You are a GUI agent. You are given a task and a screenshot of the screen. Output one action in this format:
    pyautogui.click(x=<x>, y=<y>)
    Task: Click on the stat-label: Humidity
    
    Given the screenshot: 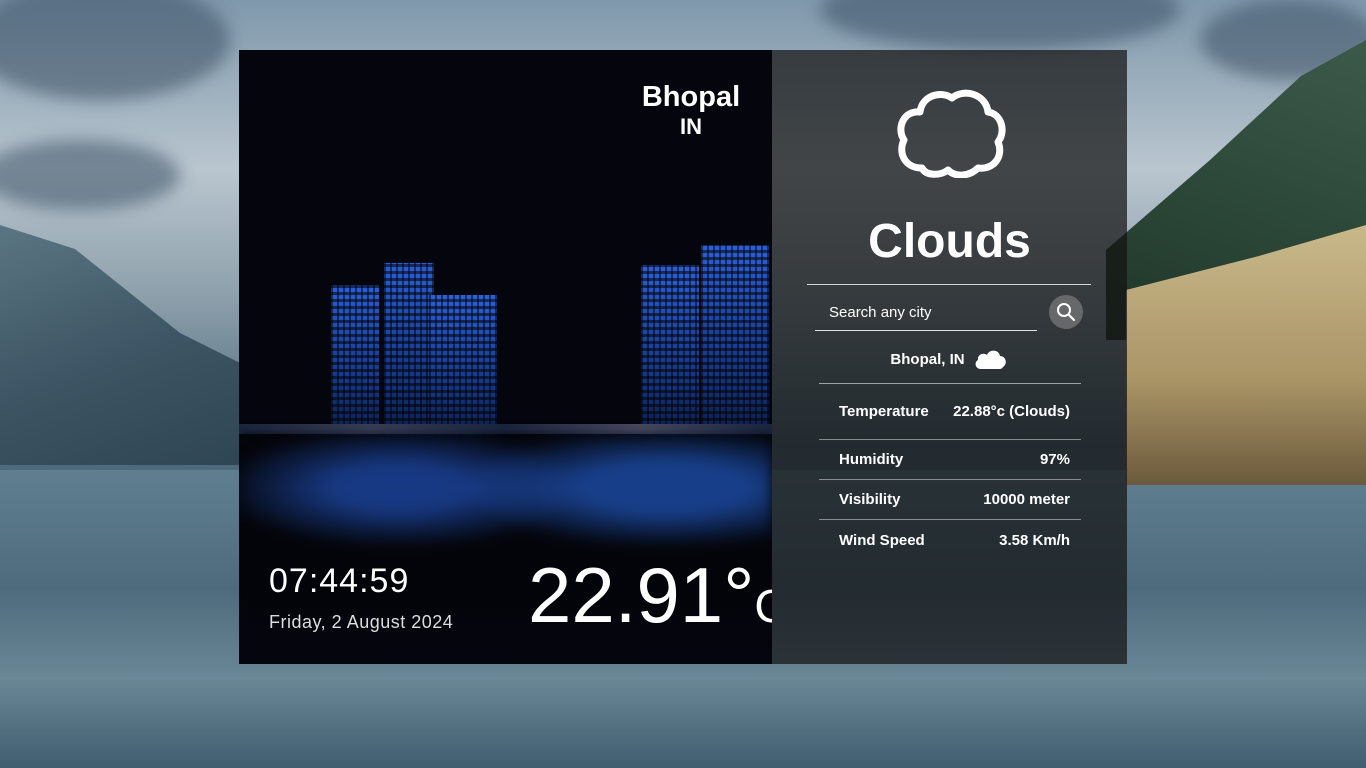 What is the action you would take?
    pyautogui.click(x=871, y=459)
    